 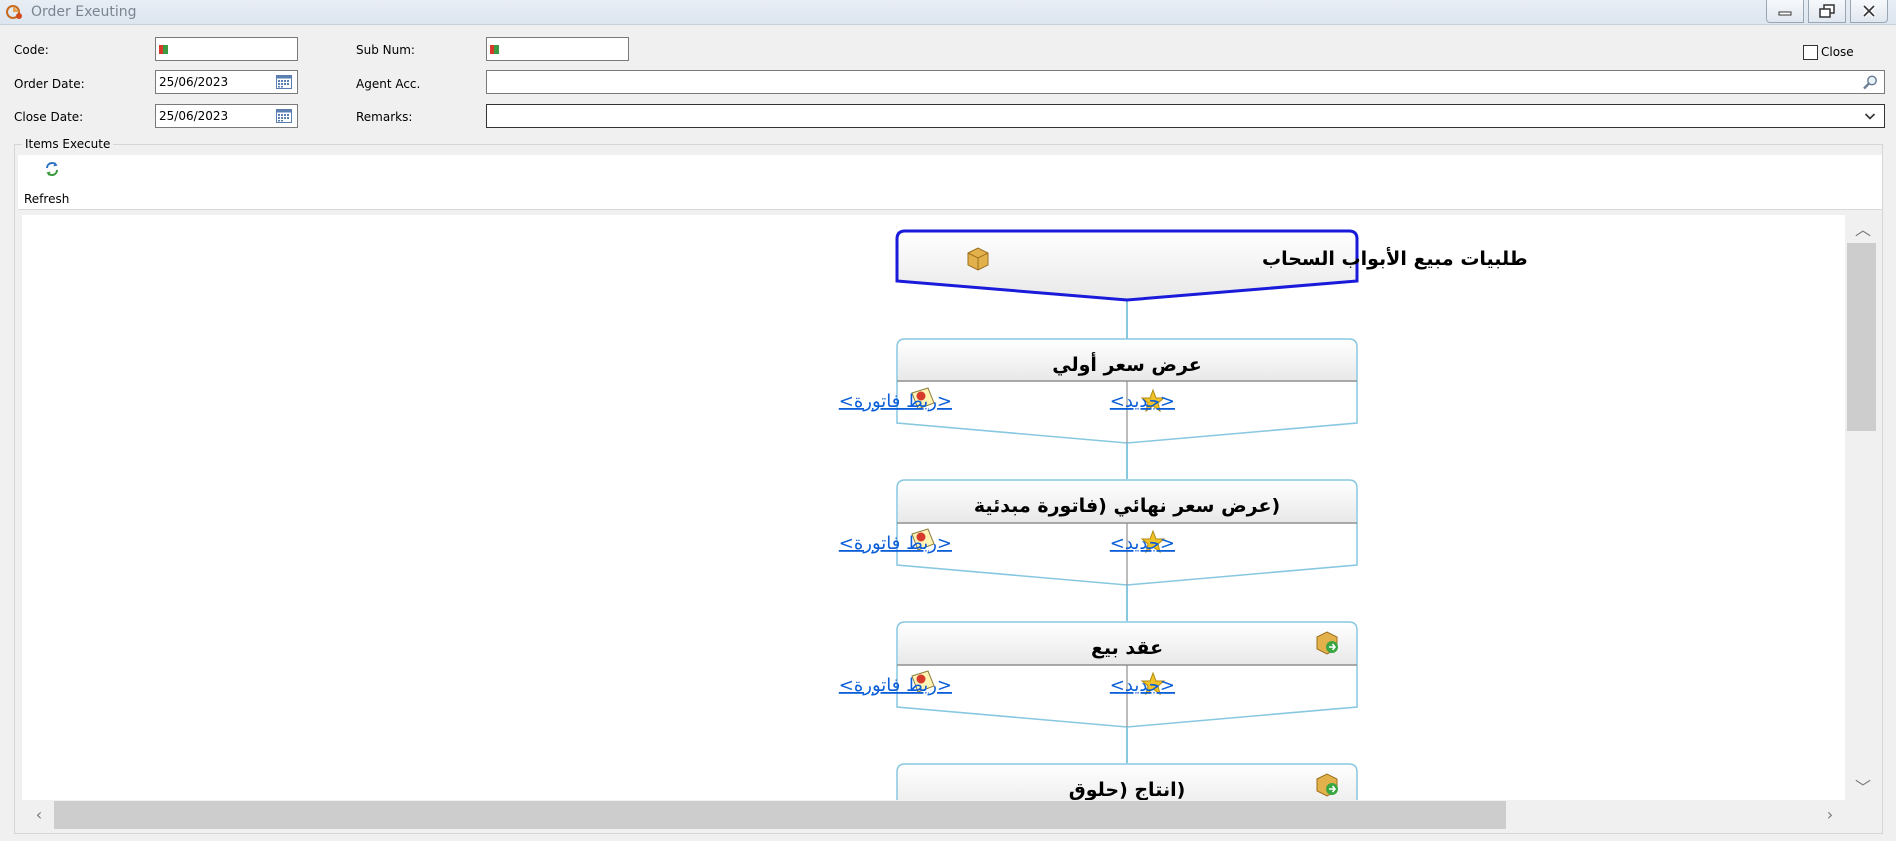 I want to click on restore-icon, so click(x=1827, y=11).